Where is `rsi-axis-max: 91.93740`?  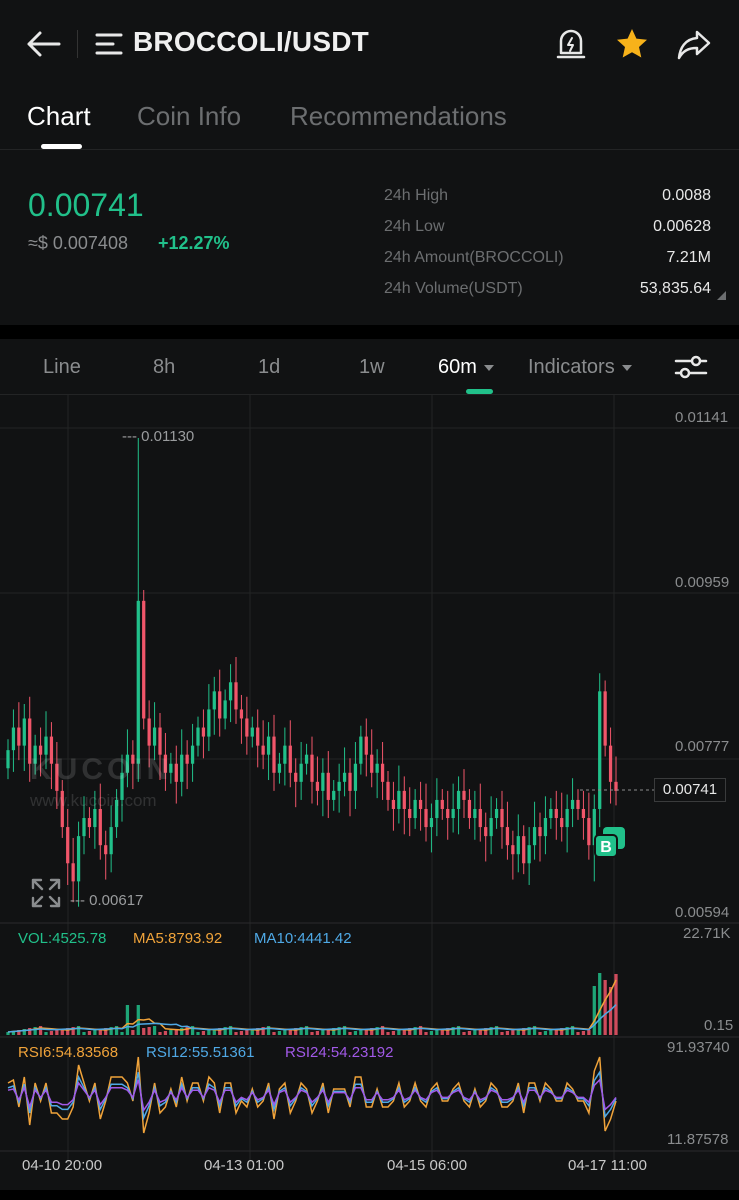
rsi-axis-max: 91.93740 is located at coordinates (698, 1047).